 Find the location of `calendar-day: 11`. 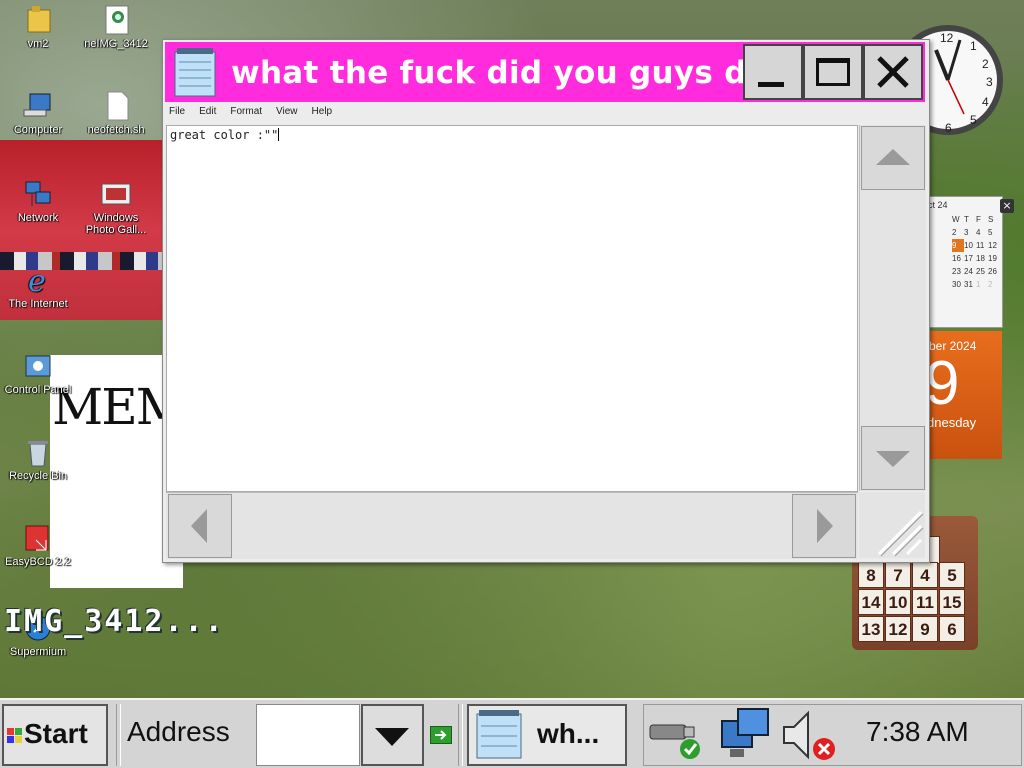

calendar-day: 11 is located at coordinates (982, 245).